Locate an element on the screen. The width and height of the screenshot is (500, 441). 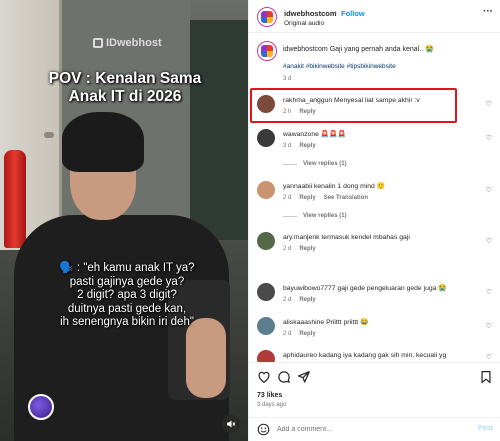
speaking-head-icon: 🗣️ is located at coordinates (66, 268).